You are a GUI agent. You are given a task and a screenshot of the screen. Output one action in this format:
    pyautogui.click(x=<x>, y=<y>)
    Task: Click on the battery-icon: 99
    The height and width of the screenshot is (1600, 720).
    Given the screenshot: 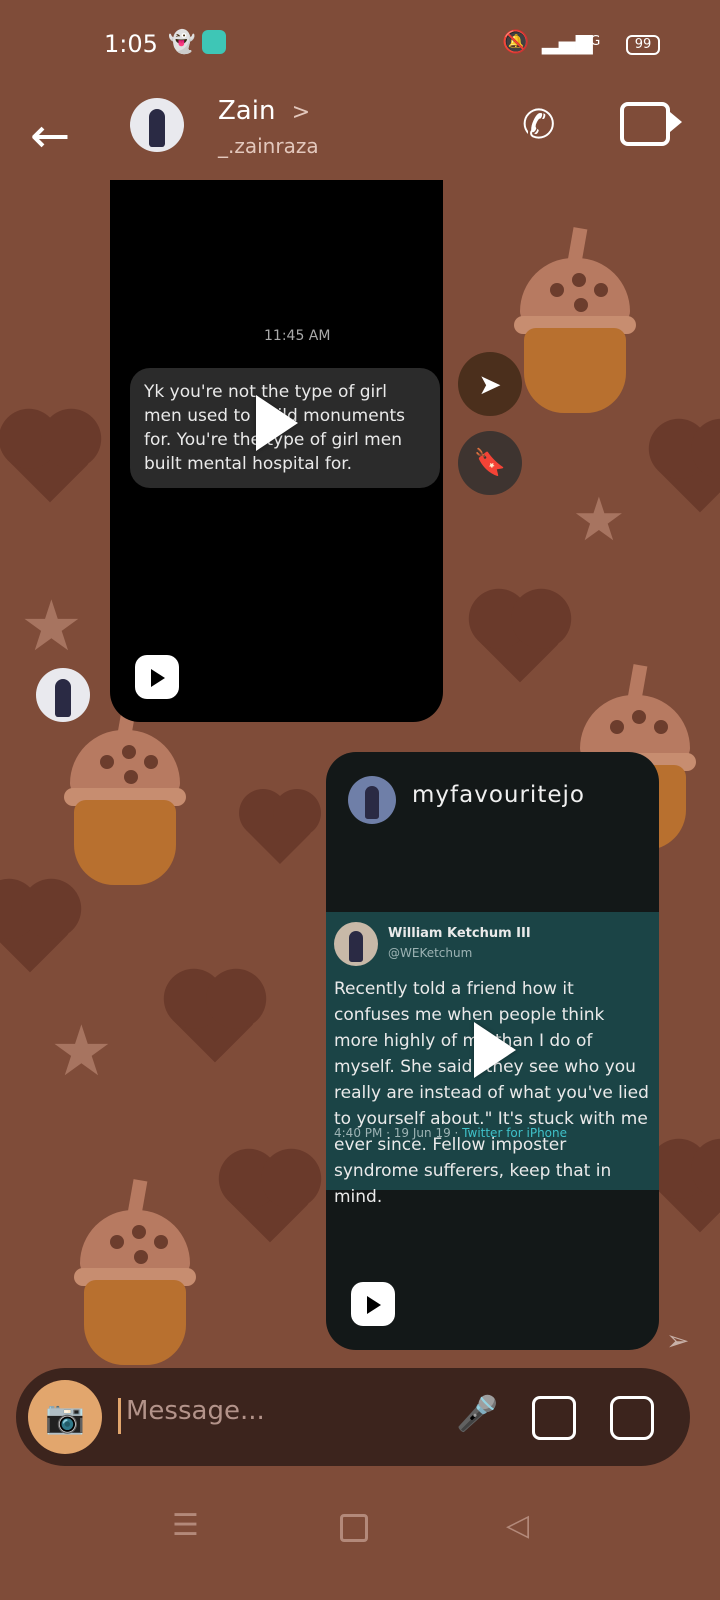 What is the action you would take?
    pyautogui.click(x=643, y=45)
    